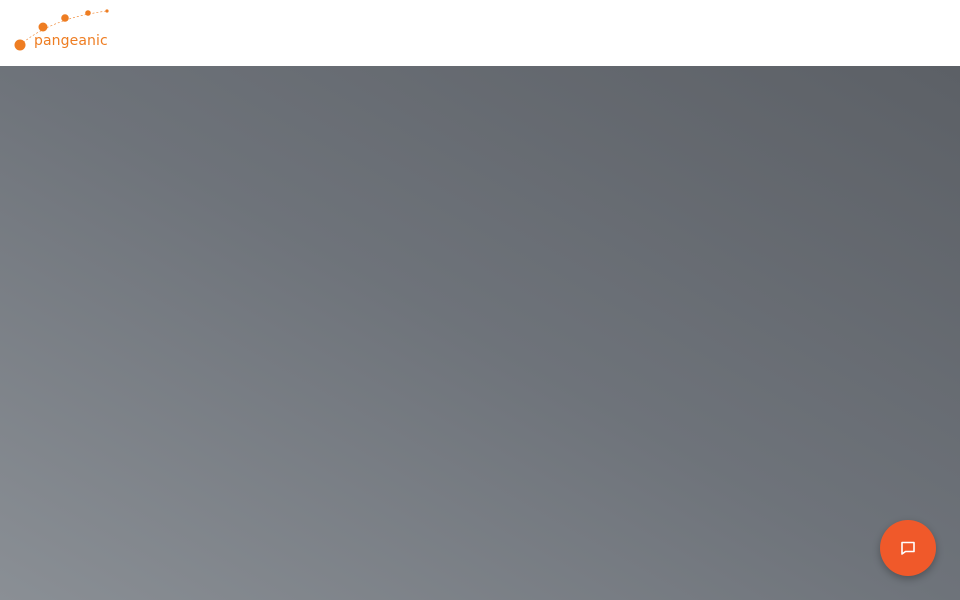 The width and height of the screenshot is (960, 600). I want to click on logo-wordmark: pangeanic, so click(71, 41).